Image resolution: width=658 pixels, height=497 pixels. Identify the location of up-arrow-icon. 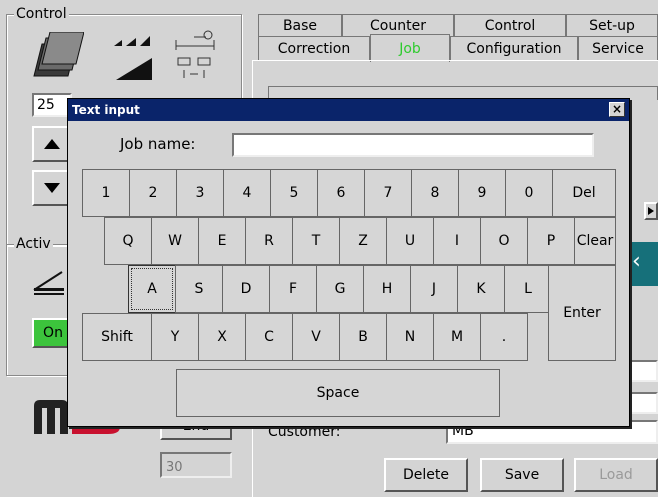
(52, 144).